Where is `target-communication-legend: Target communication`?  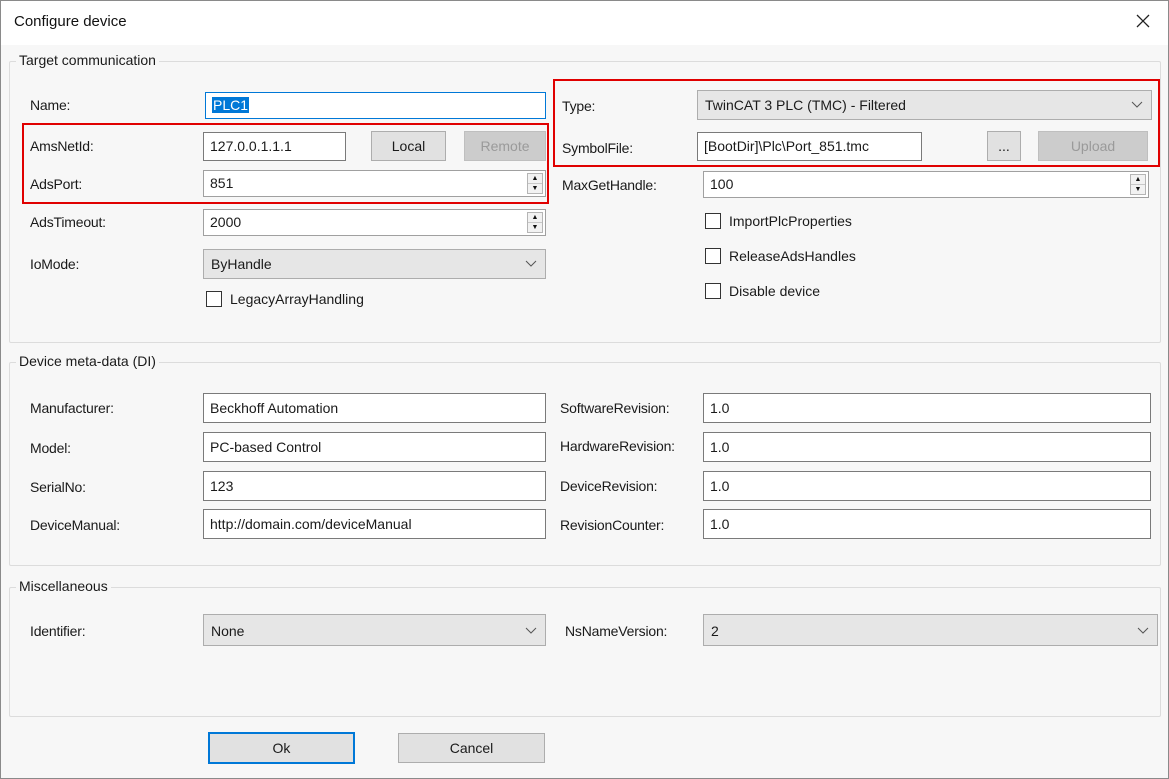
target-communication-legend: Target communication is located at coordinates (87, 60).